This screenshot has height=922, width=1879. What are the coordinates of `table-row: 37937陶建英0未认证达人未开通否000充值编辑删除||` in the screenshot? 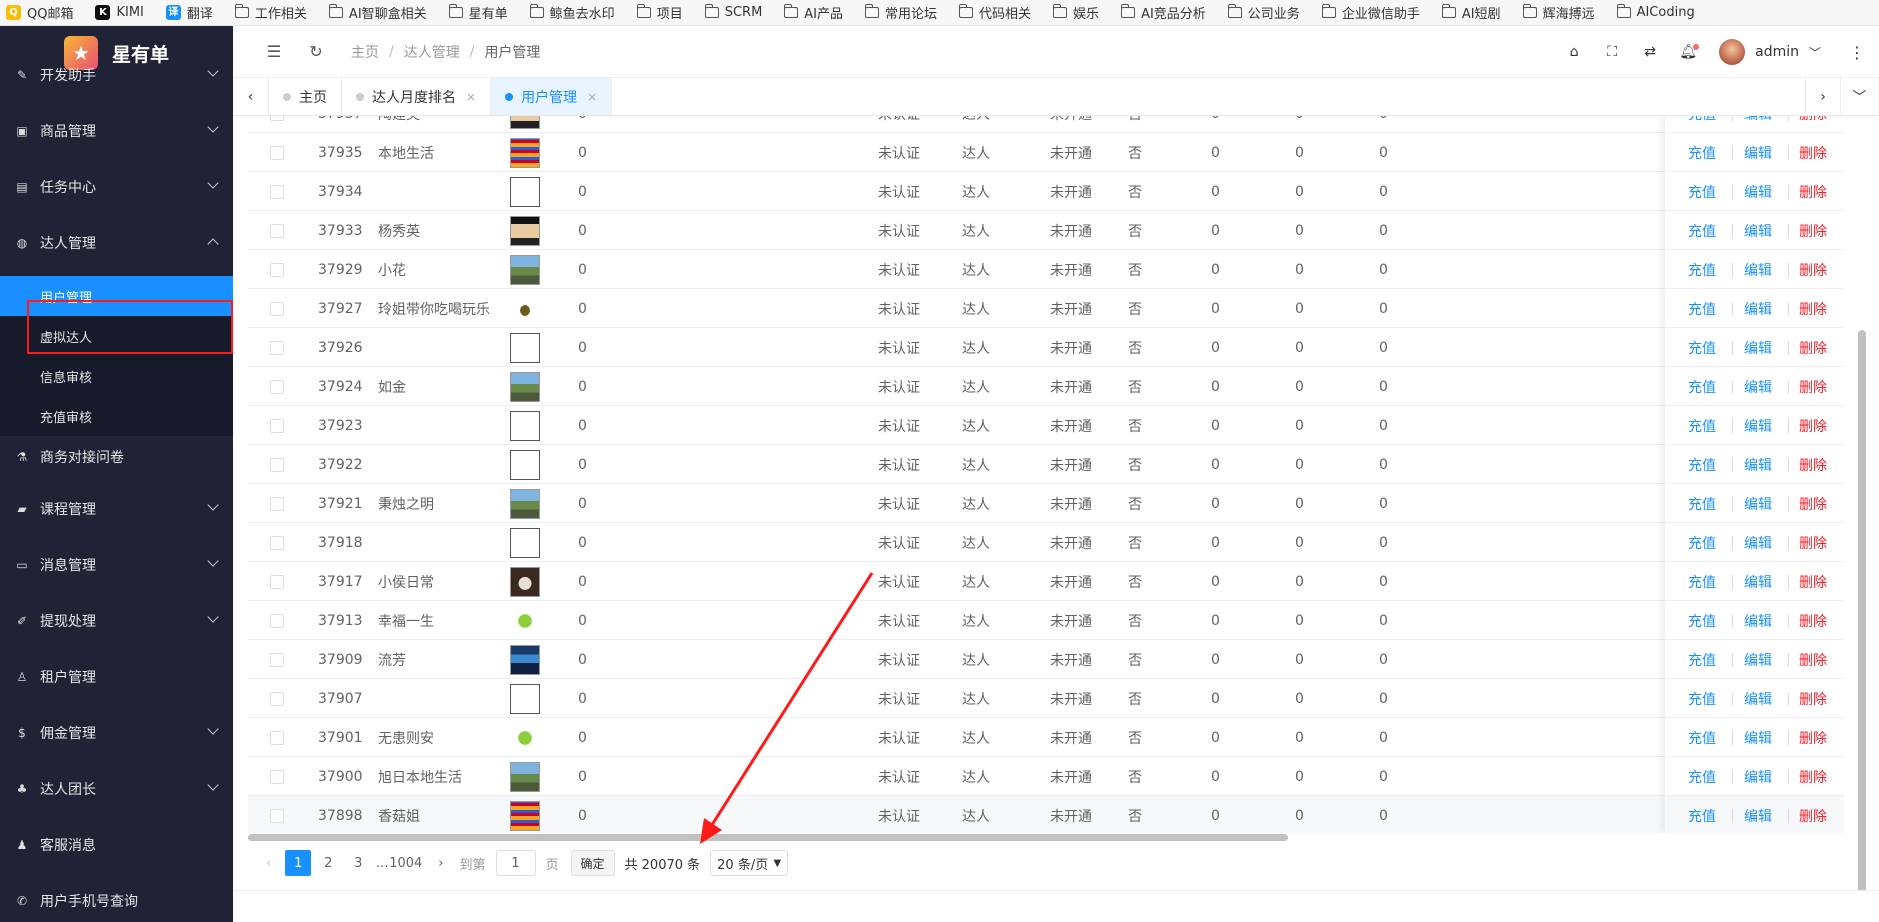 It's located at (1046, 124).